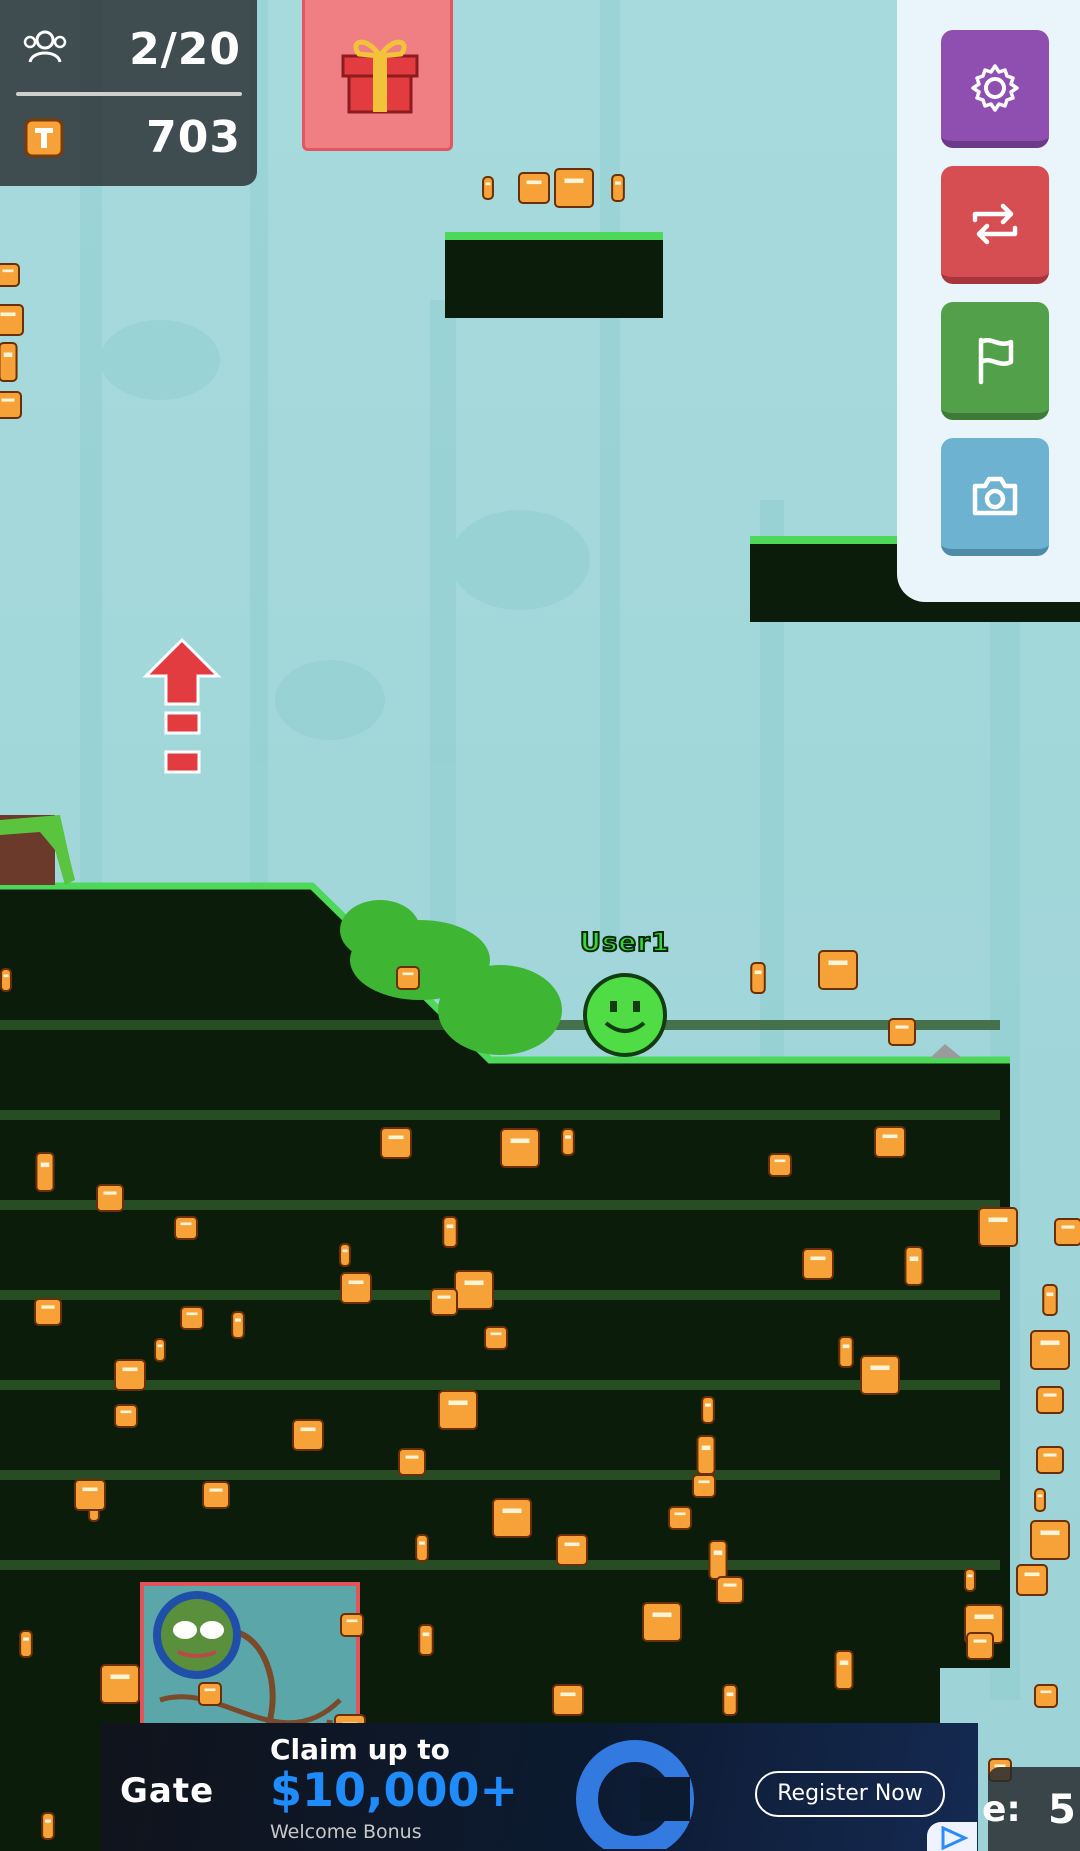 The height and width of the screenshot is (1851, 1080). What do you see at coordinates (635, 1794) in the screenshot?
I see `ad-graphic` at bounding box center [635, 1794].